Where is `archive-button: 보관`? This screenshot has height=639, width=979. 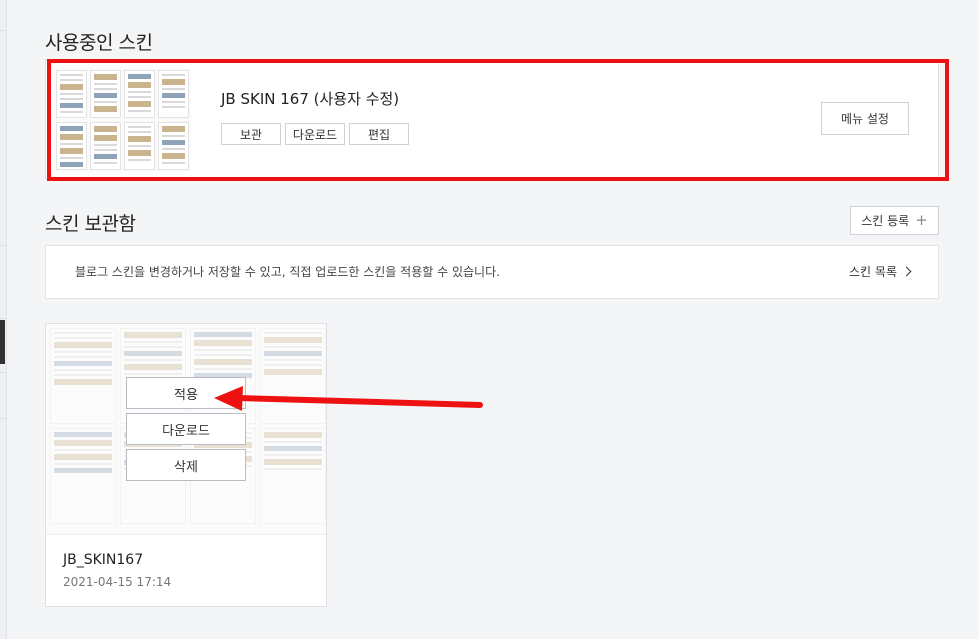
archive-button: 보관 is located at coordinates (251, 134).